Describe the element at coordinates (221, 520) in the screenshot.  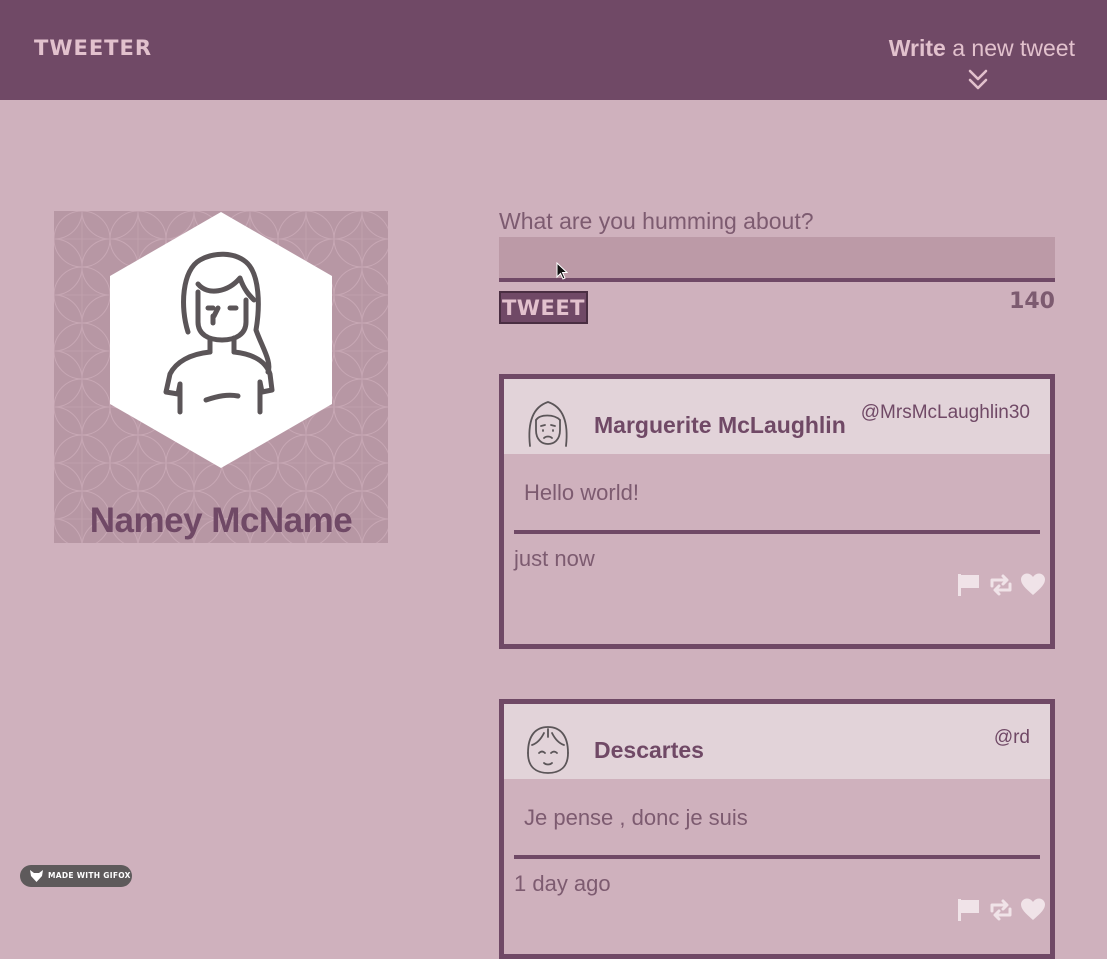
I see `profile-name: Namey McName` at that location.